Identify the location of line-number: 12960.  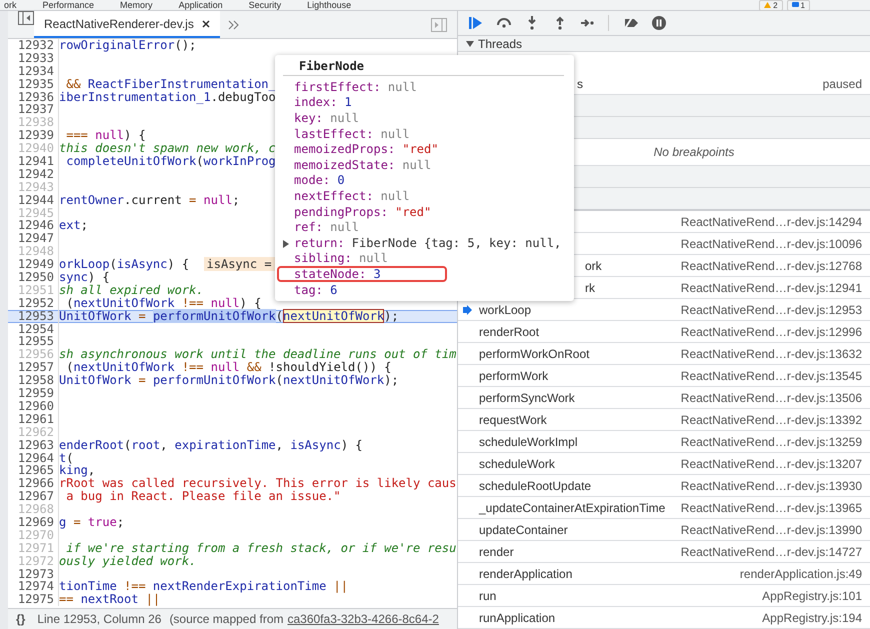
(33, 406).